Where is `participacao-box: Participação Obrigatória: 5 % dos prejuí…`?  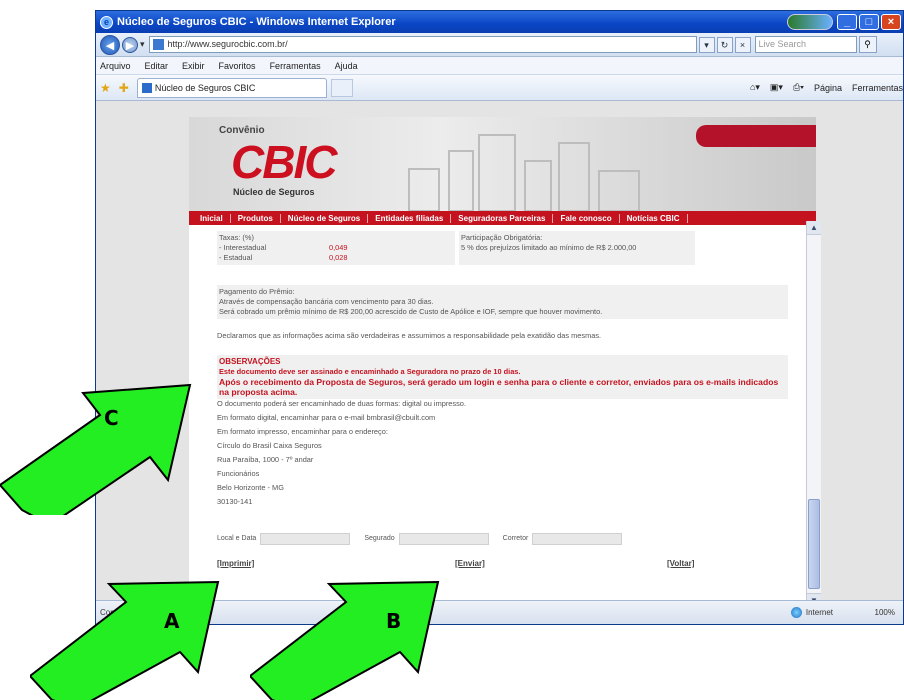
participacao-box: Participação Obrigatória: 5 % dos prejuí… is located at coordinates (577, 248).